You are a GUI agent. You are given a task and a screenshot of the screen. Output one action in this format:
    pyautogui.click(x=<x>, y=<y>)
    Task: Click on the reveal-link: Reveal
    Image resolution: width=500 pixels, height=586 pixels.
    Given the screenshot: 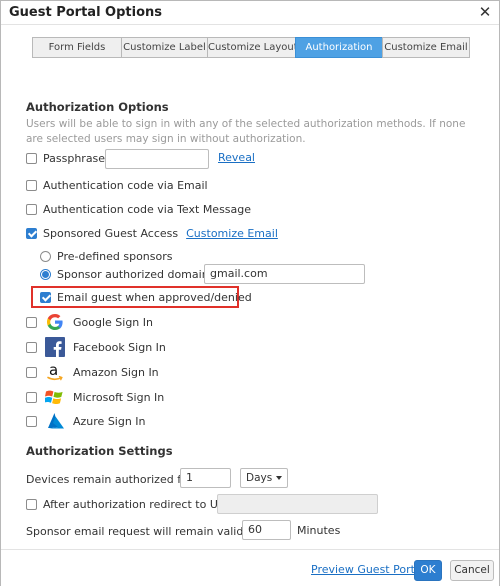 What is the action you would take?
    pyautogui.click(x=236, y=157)
    